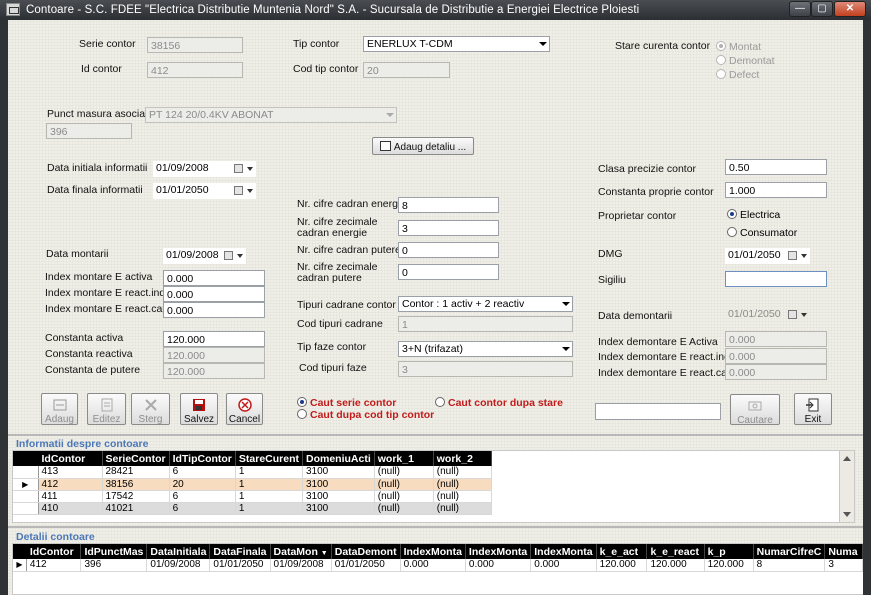  Describe the element at coordinates (195, 70) in the screenshot. I see `id-contor-field: 412` at that location.